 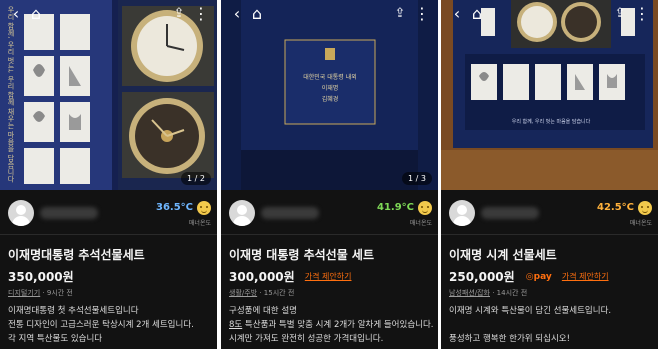 I want to click on description-line: 구성품에 대한 설명, so click(x=263, y=311).